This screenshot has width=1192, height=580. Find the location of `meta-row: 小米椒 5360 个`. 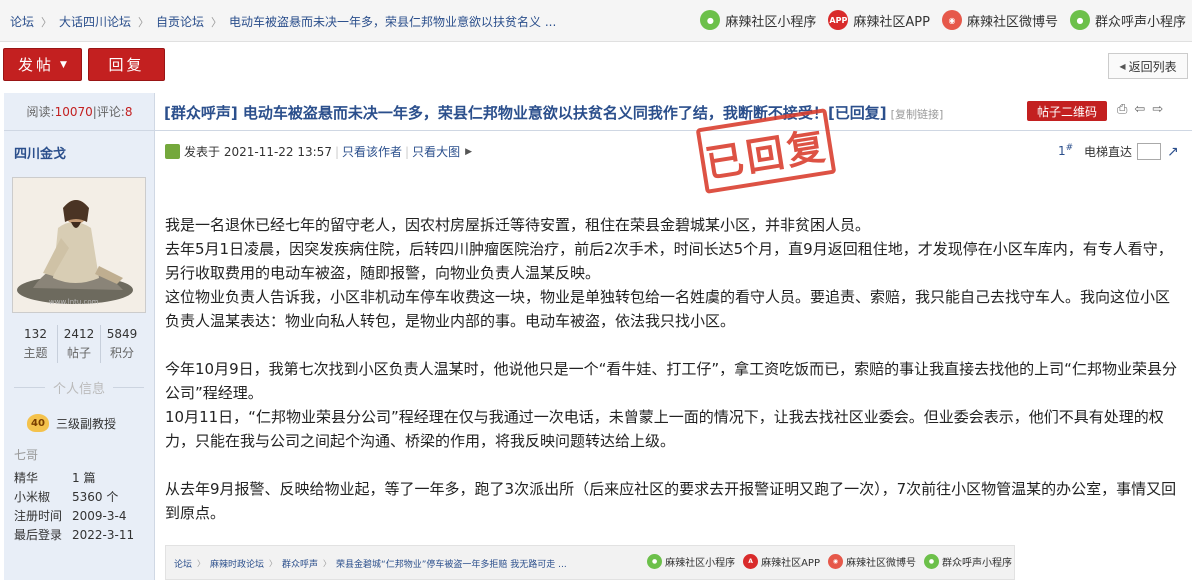

meta-row: 小米椒 5360 个 is located at coordinates (74, 497).